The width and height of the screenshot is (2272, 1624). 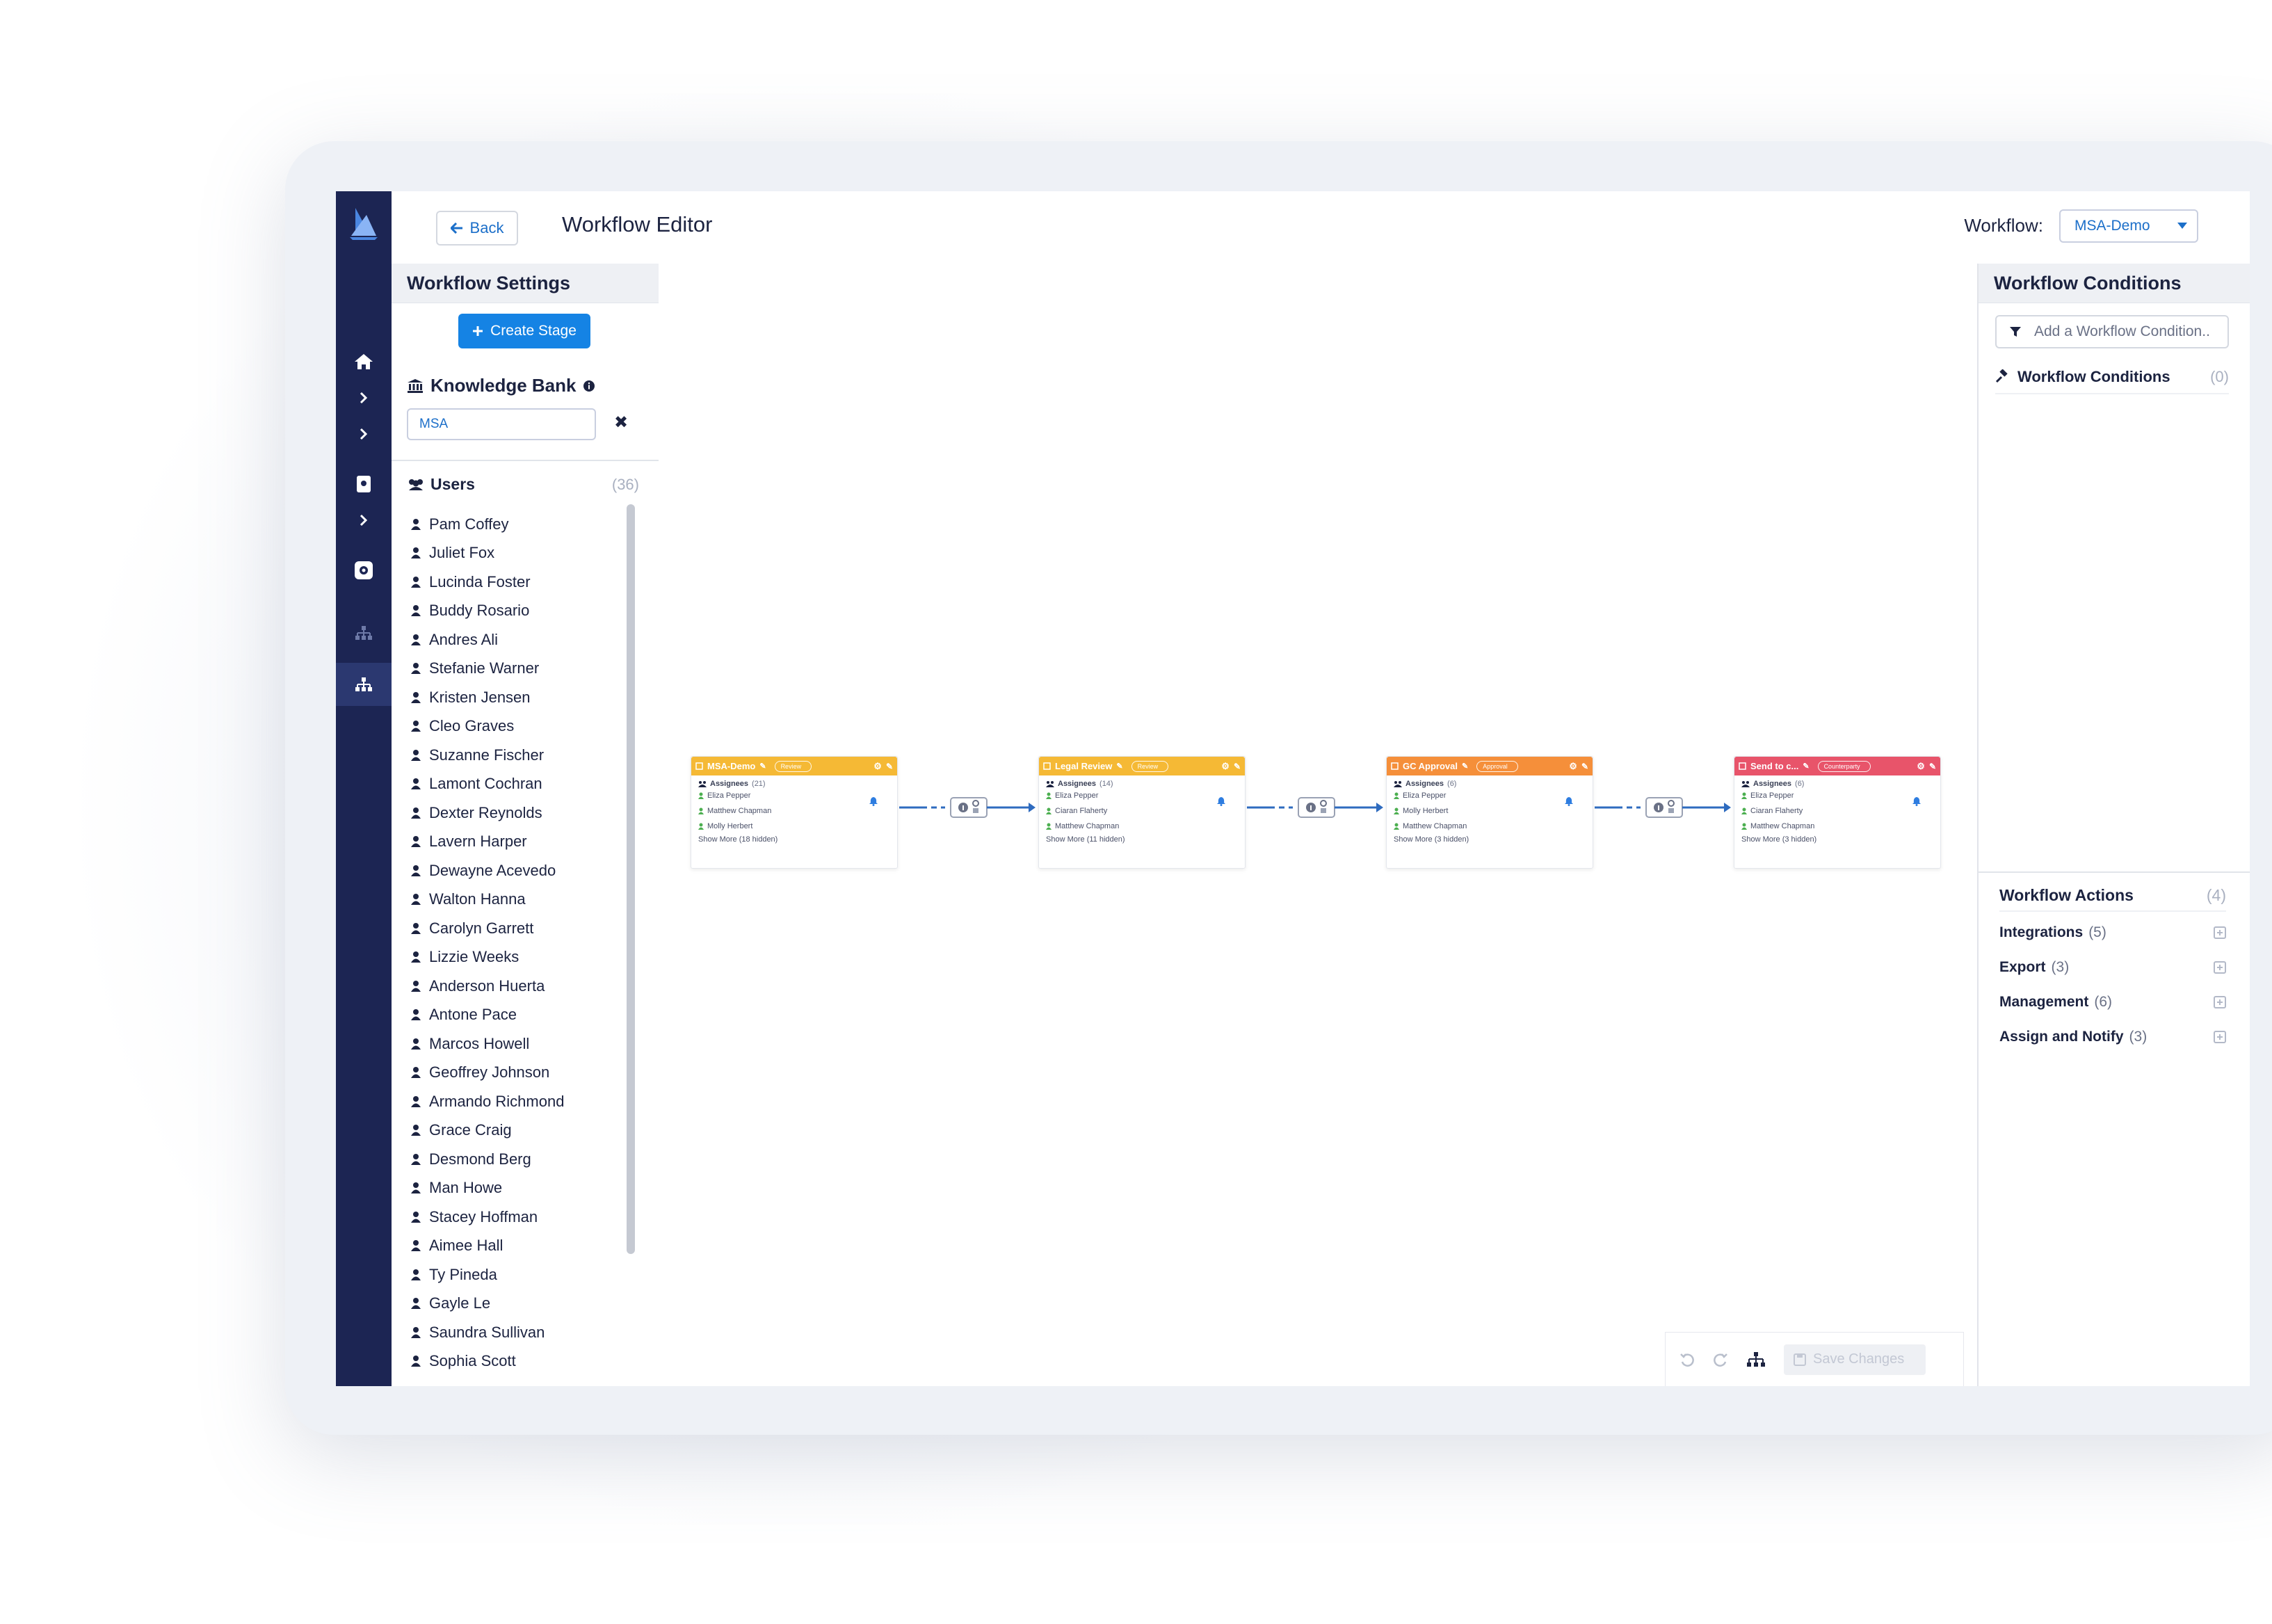 I want to click on stage-header: GC Approval ✎ Approval ⚙ ✎, so click(x=1490, y=766).